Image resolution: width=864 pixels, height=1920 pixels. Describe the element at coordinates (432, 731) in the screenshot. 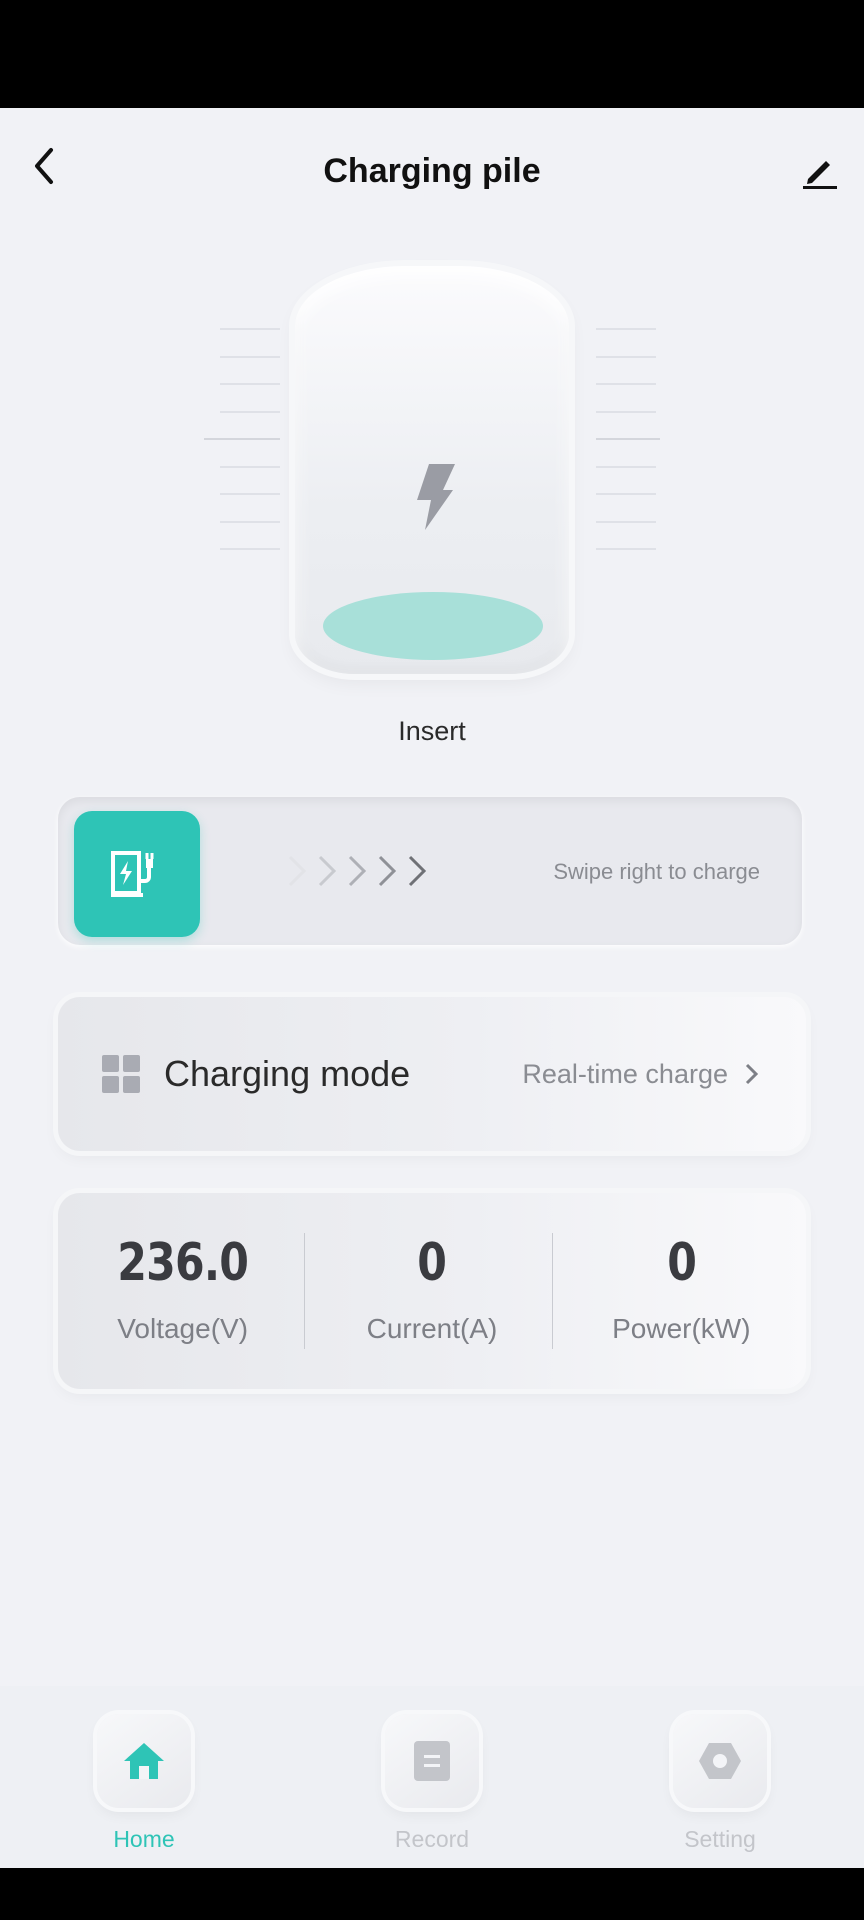

I see `connection-status: Insert` at that location.